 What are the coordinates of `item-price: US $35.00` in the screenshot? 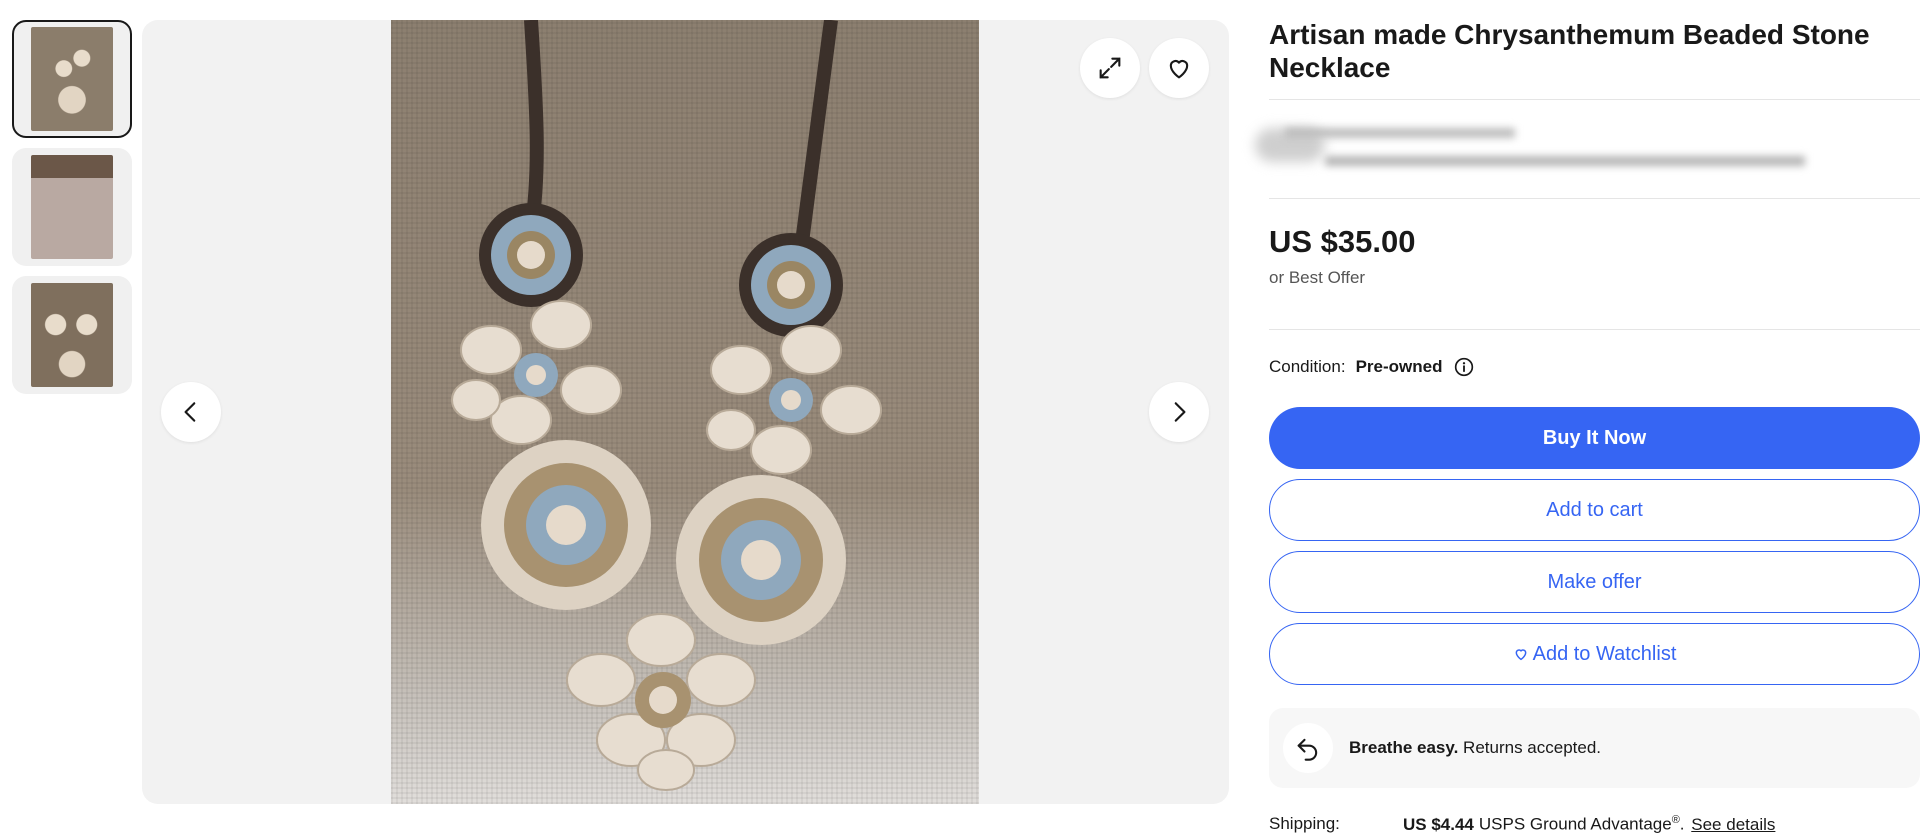 It's located at (1342, 241).